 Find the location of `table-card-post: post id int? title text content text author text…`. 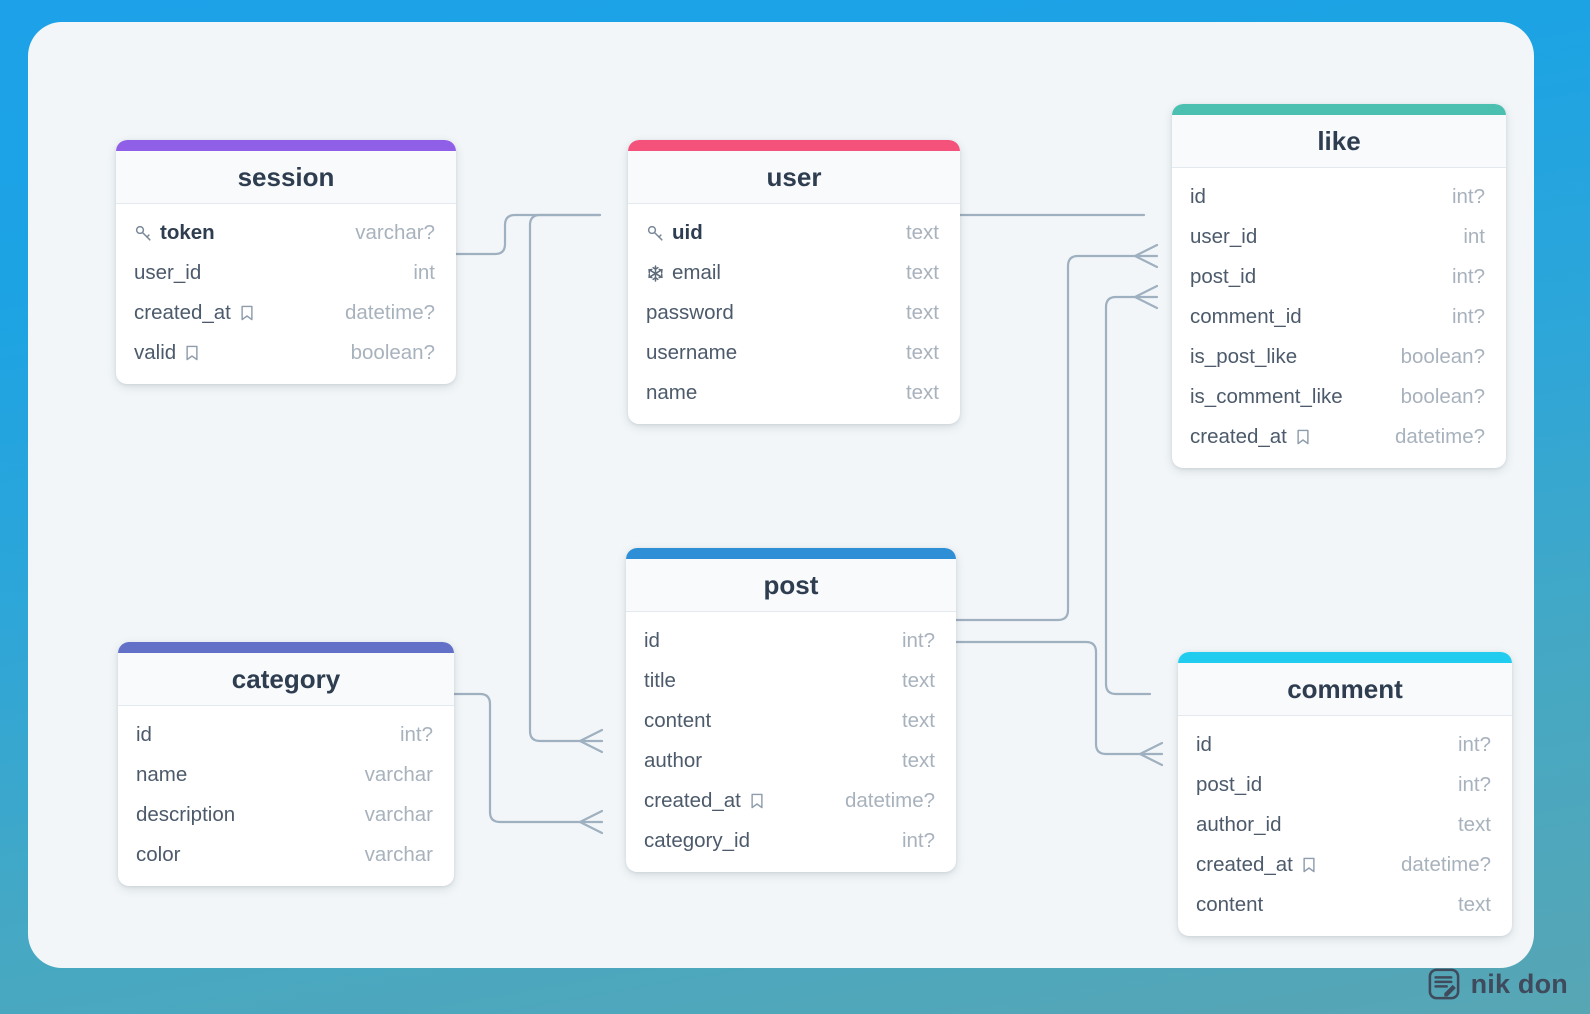

table-card-post: post id int? title text content text author text… is located at coordinates (791, 710).